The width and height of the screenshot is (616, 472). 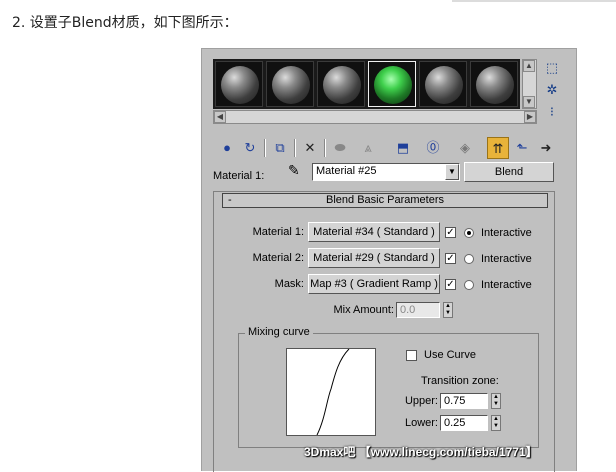 I want to click on lower-field: 0.25, so click(x=464, y=423).